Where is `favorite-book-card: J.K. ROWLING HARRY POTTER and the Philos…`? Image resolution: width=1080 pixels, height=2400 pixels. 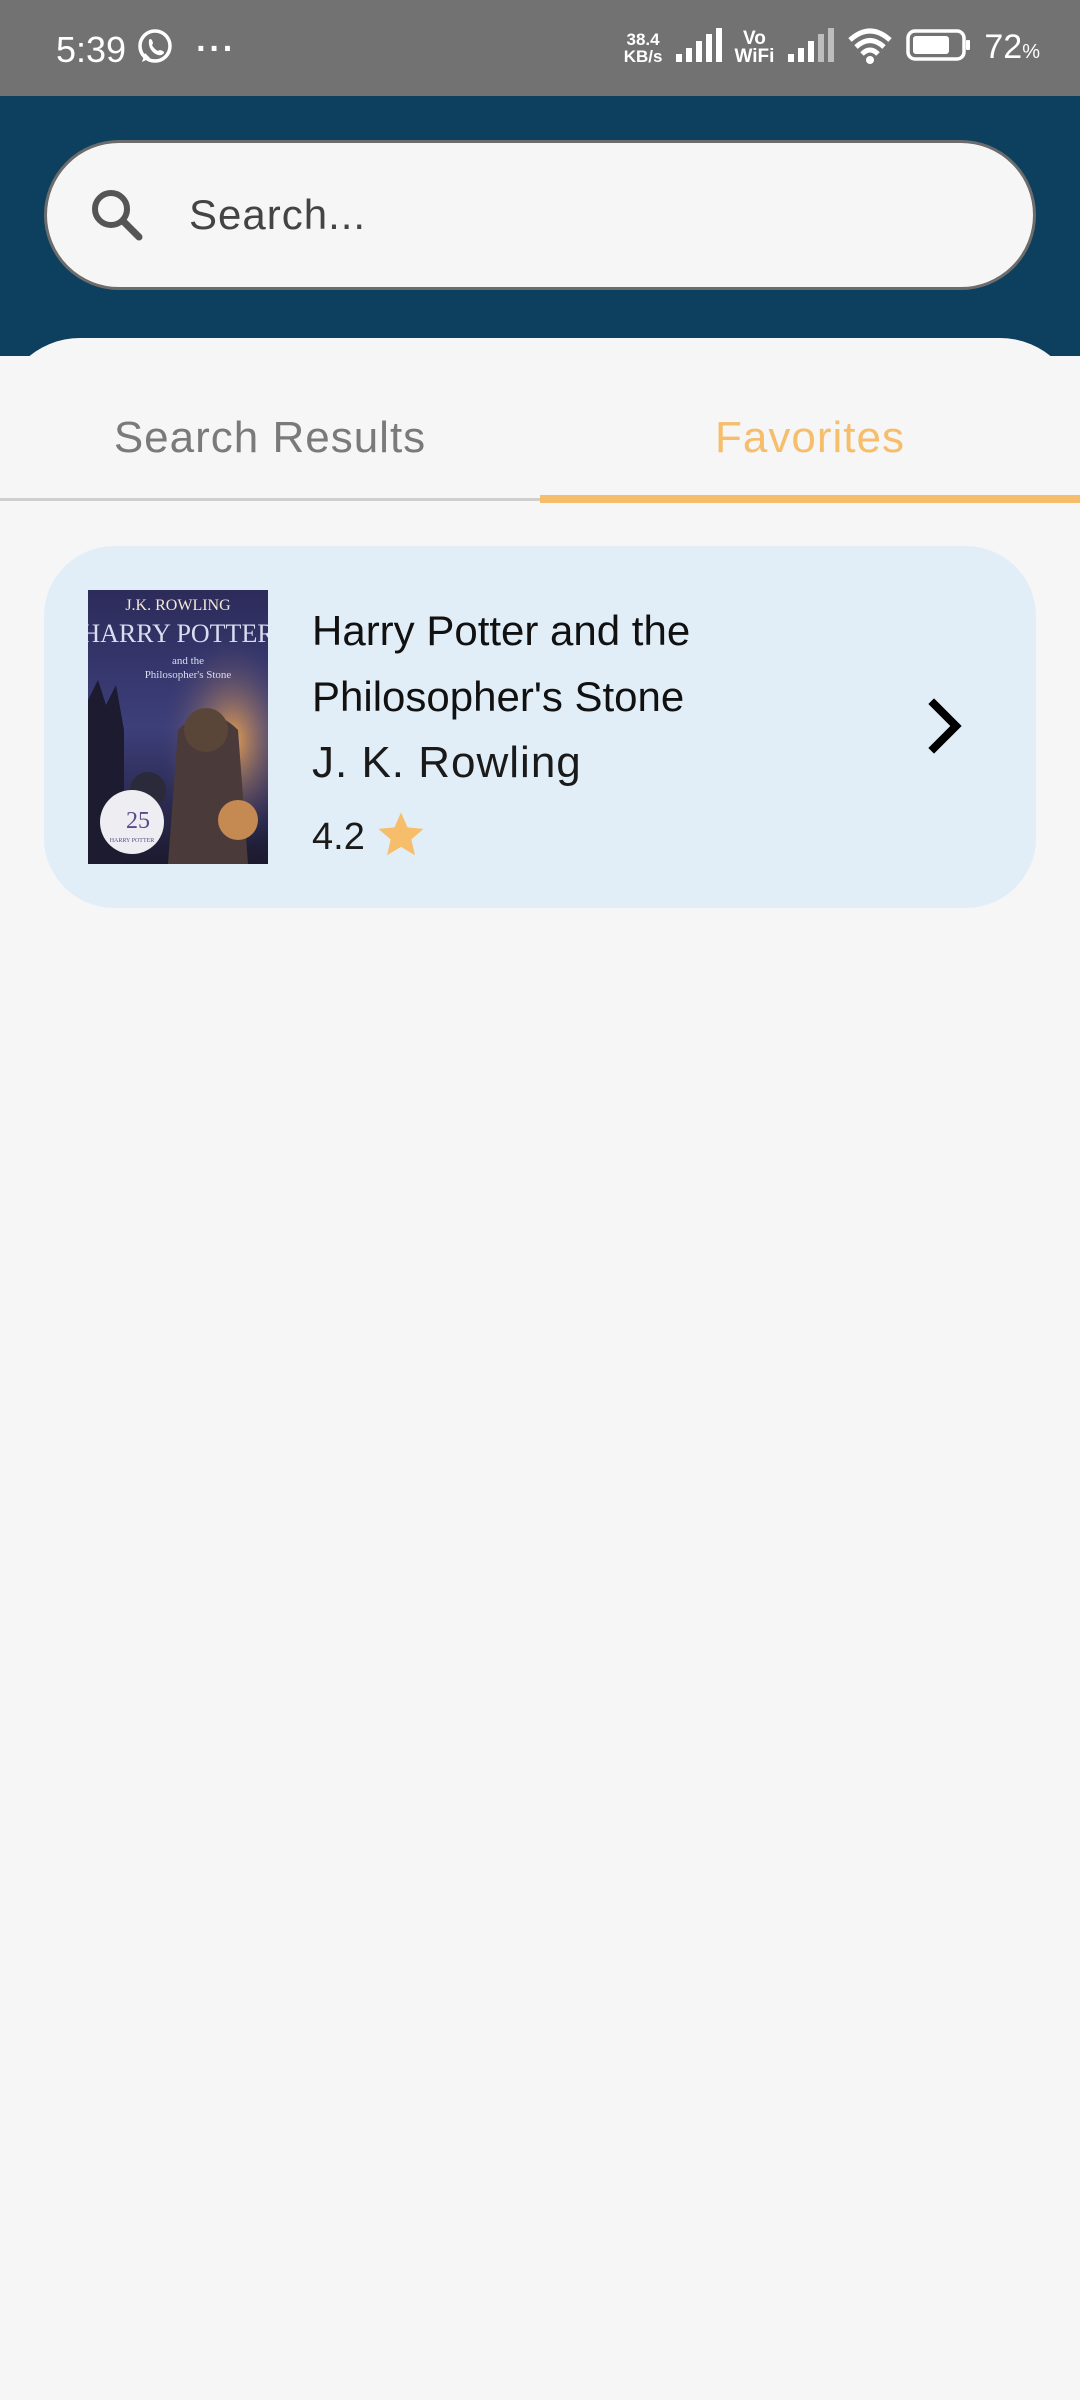
favorite-book-card: J.K. ROWLING HARRY POTTER and the Philos… is located at coordinates (540, 727).